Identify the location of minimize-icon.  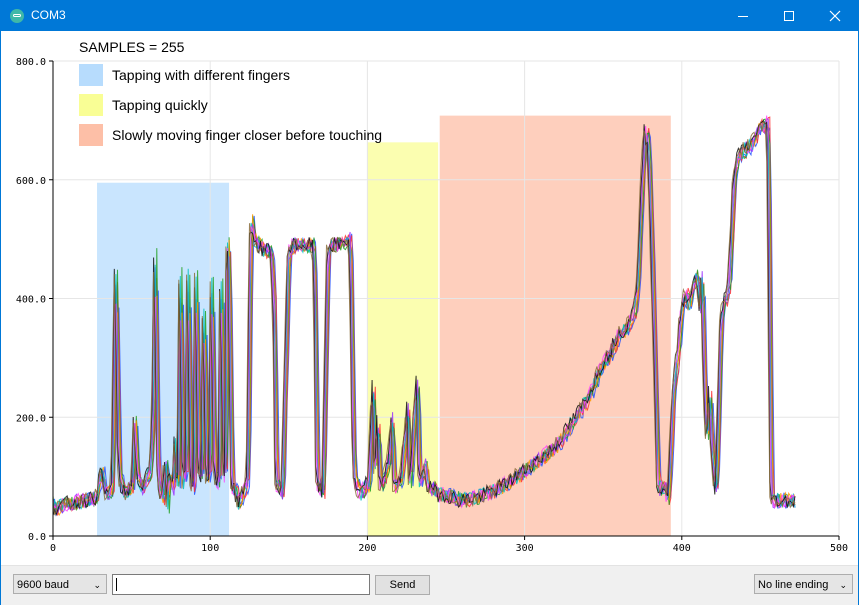
(743, 16).